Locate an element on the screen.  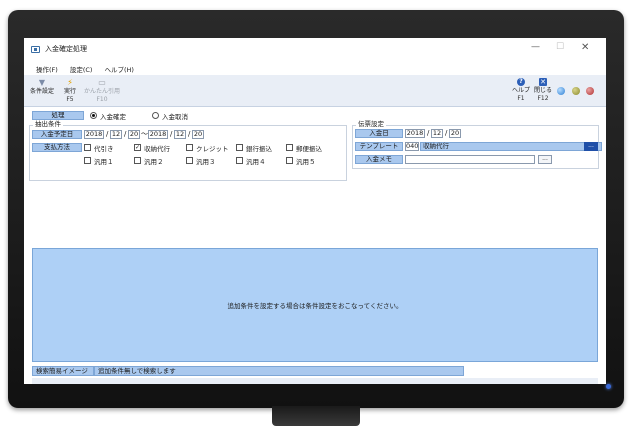
extract-title: 抽出条件 is located at coordinates (48, 124).